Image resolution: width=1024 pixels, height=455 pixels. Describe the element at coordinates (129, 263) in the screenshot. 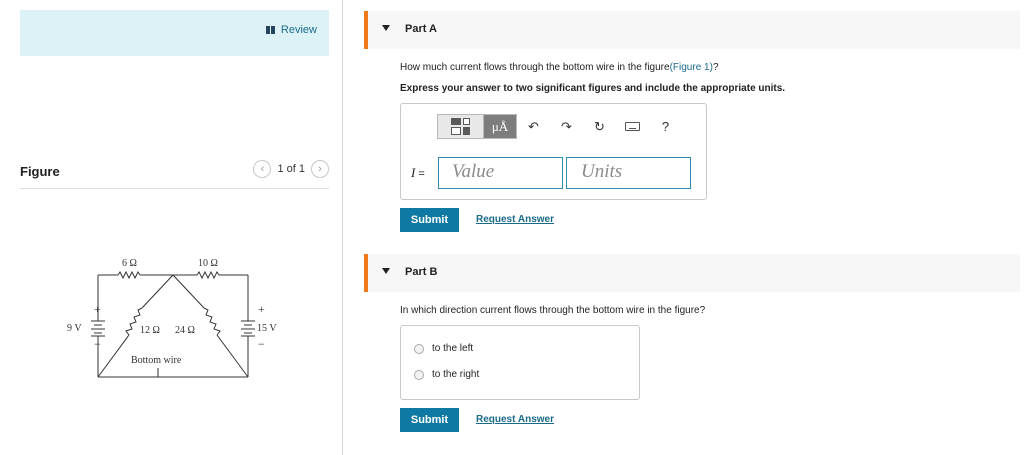

I see `label-6-ohm: 6 Ω` at that location.